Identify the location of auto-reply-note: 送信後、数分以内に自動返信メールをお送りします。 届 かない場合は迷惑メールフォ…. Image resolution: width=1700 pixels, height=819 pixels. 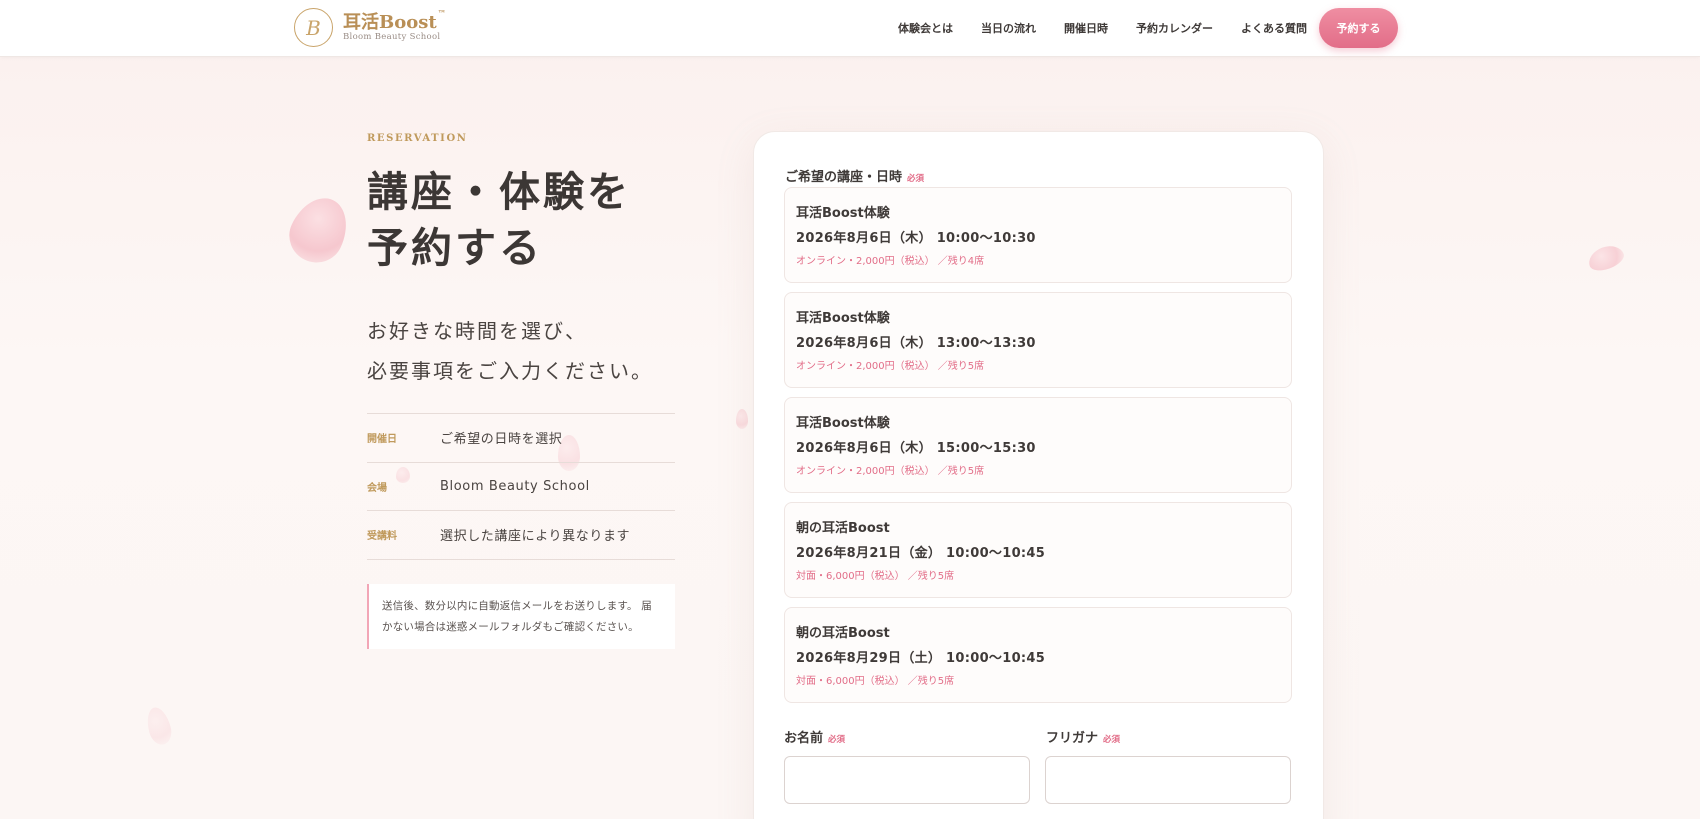
(521, 616).